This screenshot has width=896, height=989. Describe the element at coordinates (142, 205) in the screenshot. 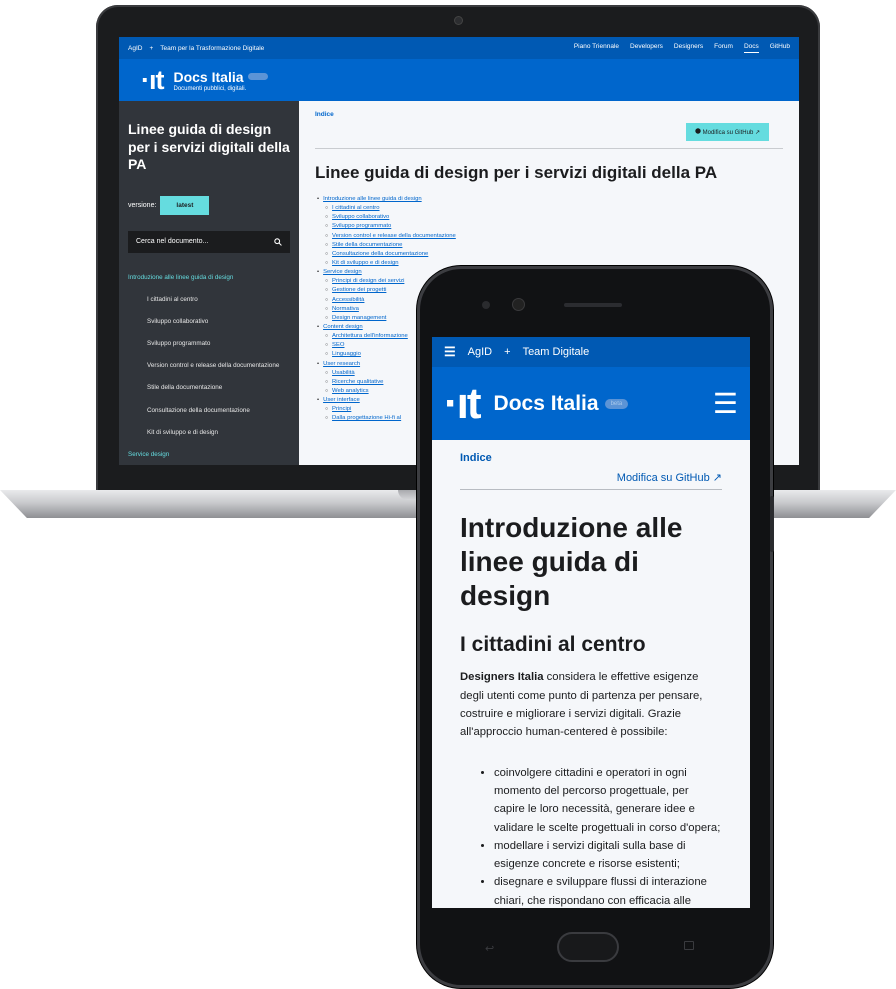

I see `version-label: versione:` at that location.